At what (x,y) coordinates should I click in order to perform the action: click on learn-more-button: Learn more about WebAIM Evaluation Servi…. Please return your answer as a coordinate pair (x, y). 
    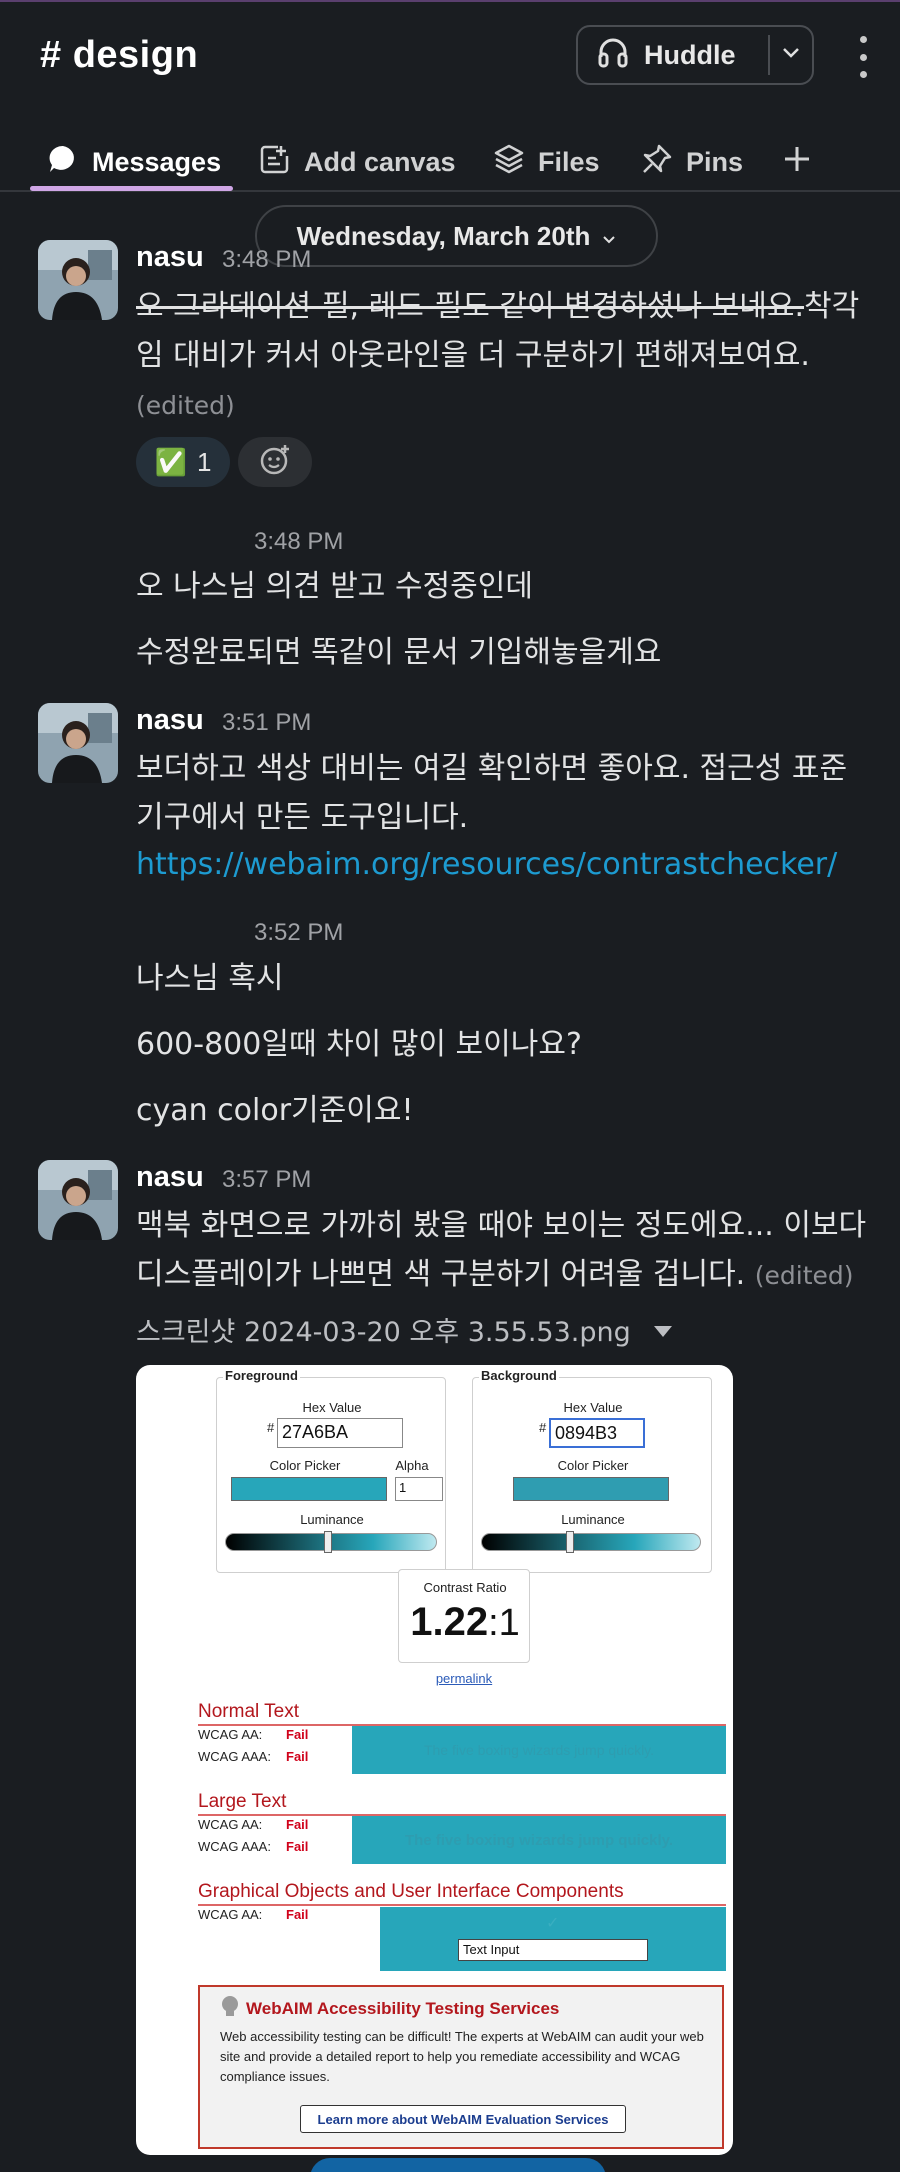
    Looking at the image, I should click on (463, 2119).